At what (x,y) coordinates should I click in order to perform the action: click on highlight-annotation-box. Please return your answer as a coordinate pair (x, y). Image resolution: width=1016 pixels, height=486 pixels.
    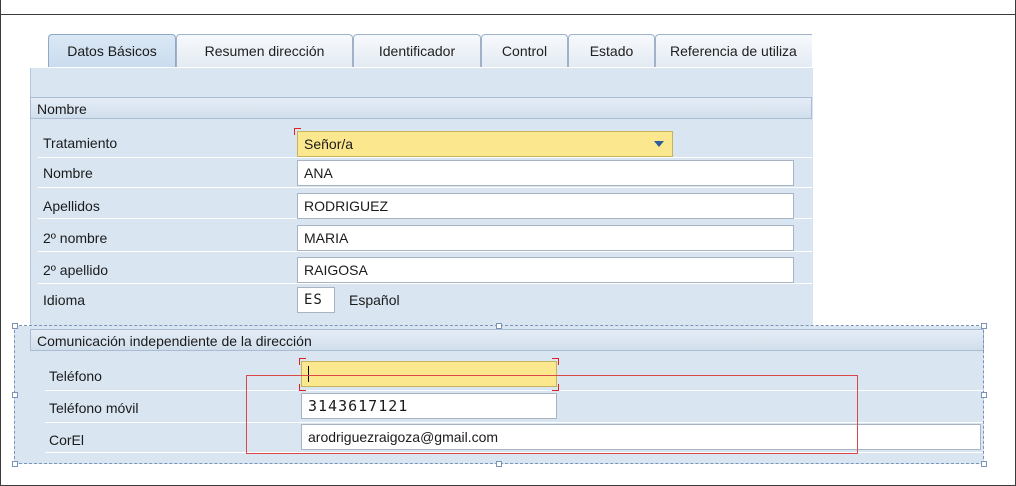
    Looking at the image, I should click on (552, 414).